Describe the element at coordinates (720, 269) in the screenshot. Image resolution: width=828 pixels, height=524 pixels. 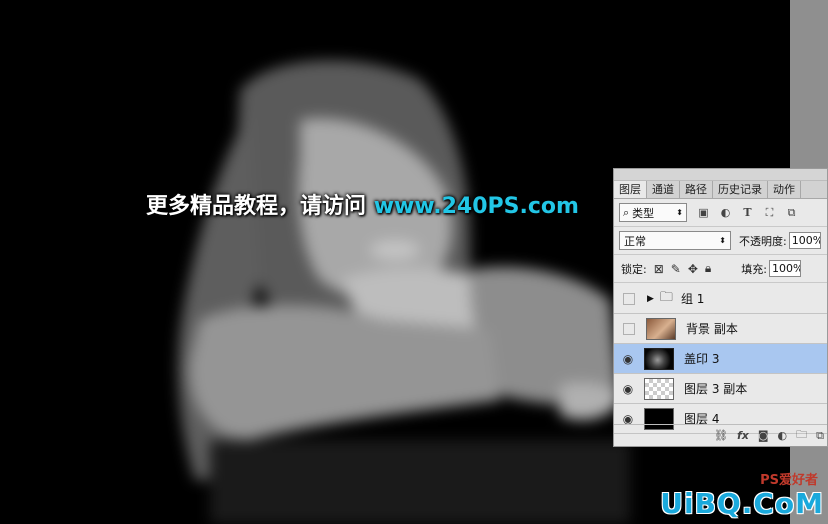
I see `lock-row: 锁定: ⊠ ✎ ✥ 🔒︎ 填充: 100%` at that location.